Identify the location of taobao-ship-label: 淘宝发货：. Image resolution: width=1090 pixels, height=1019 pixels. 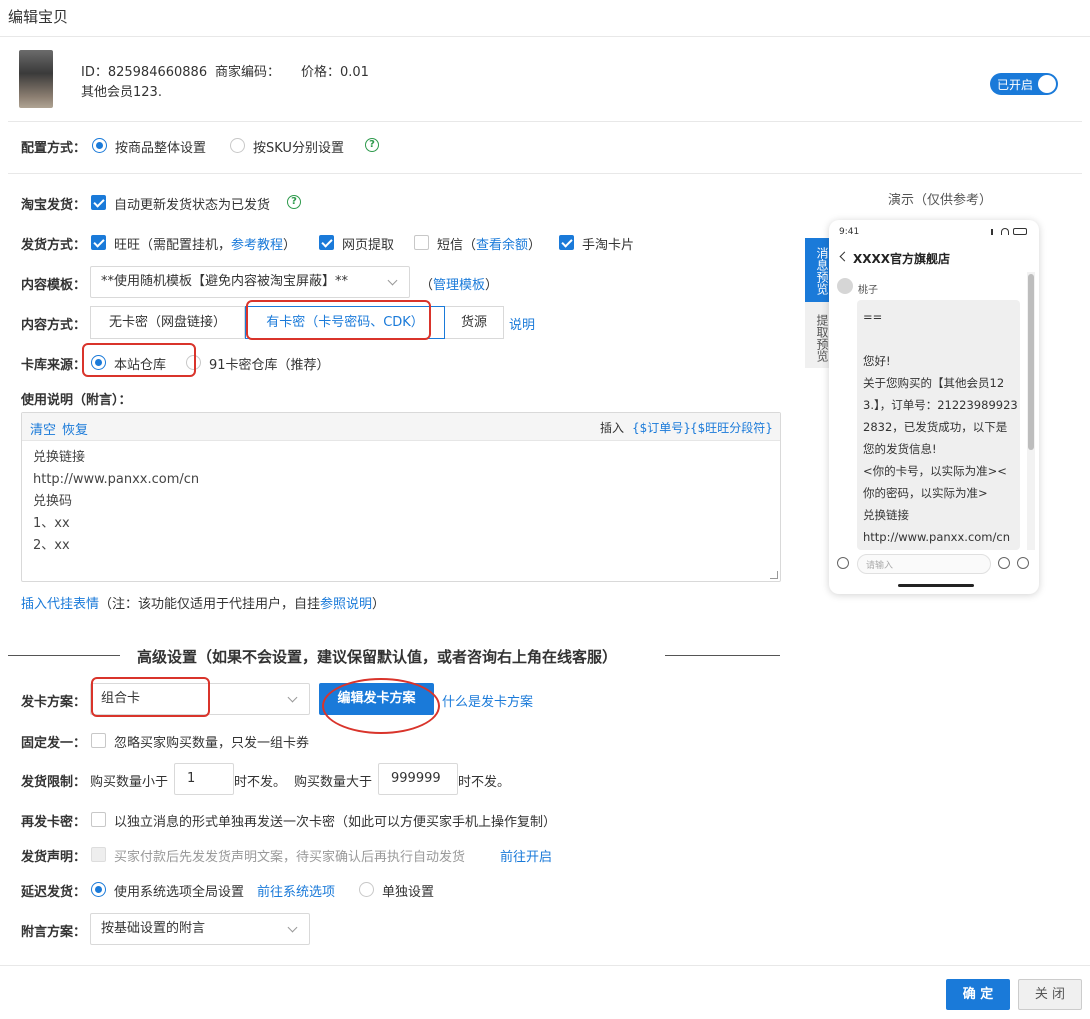
(54, 205).